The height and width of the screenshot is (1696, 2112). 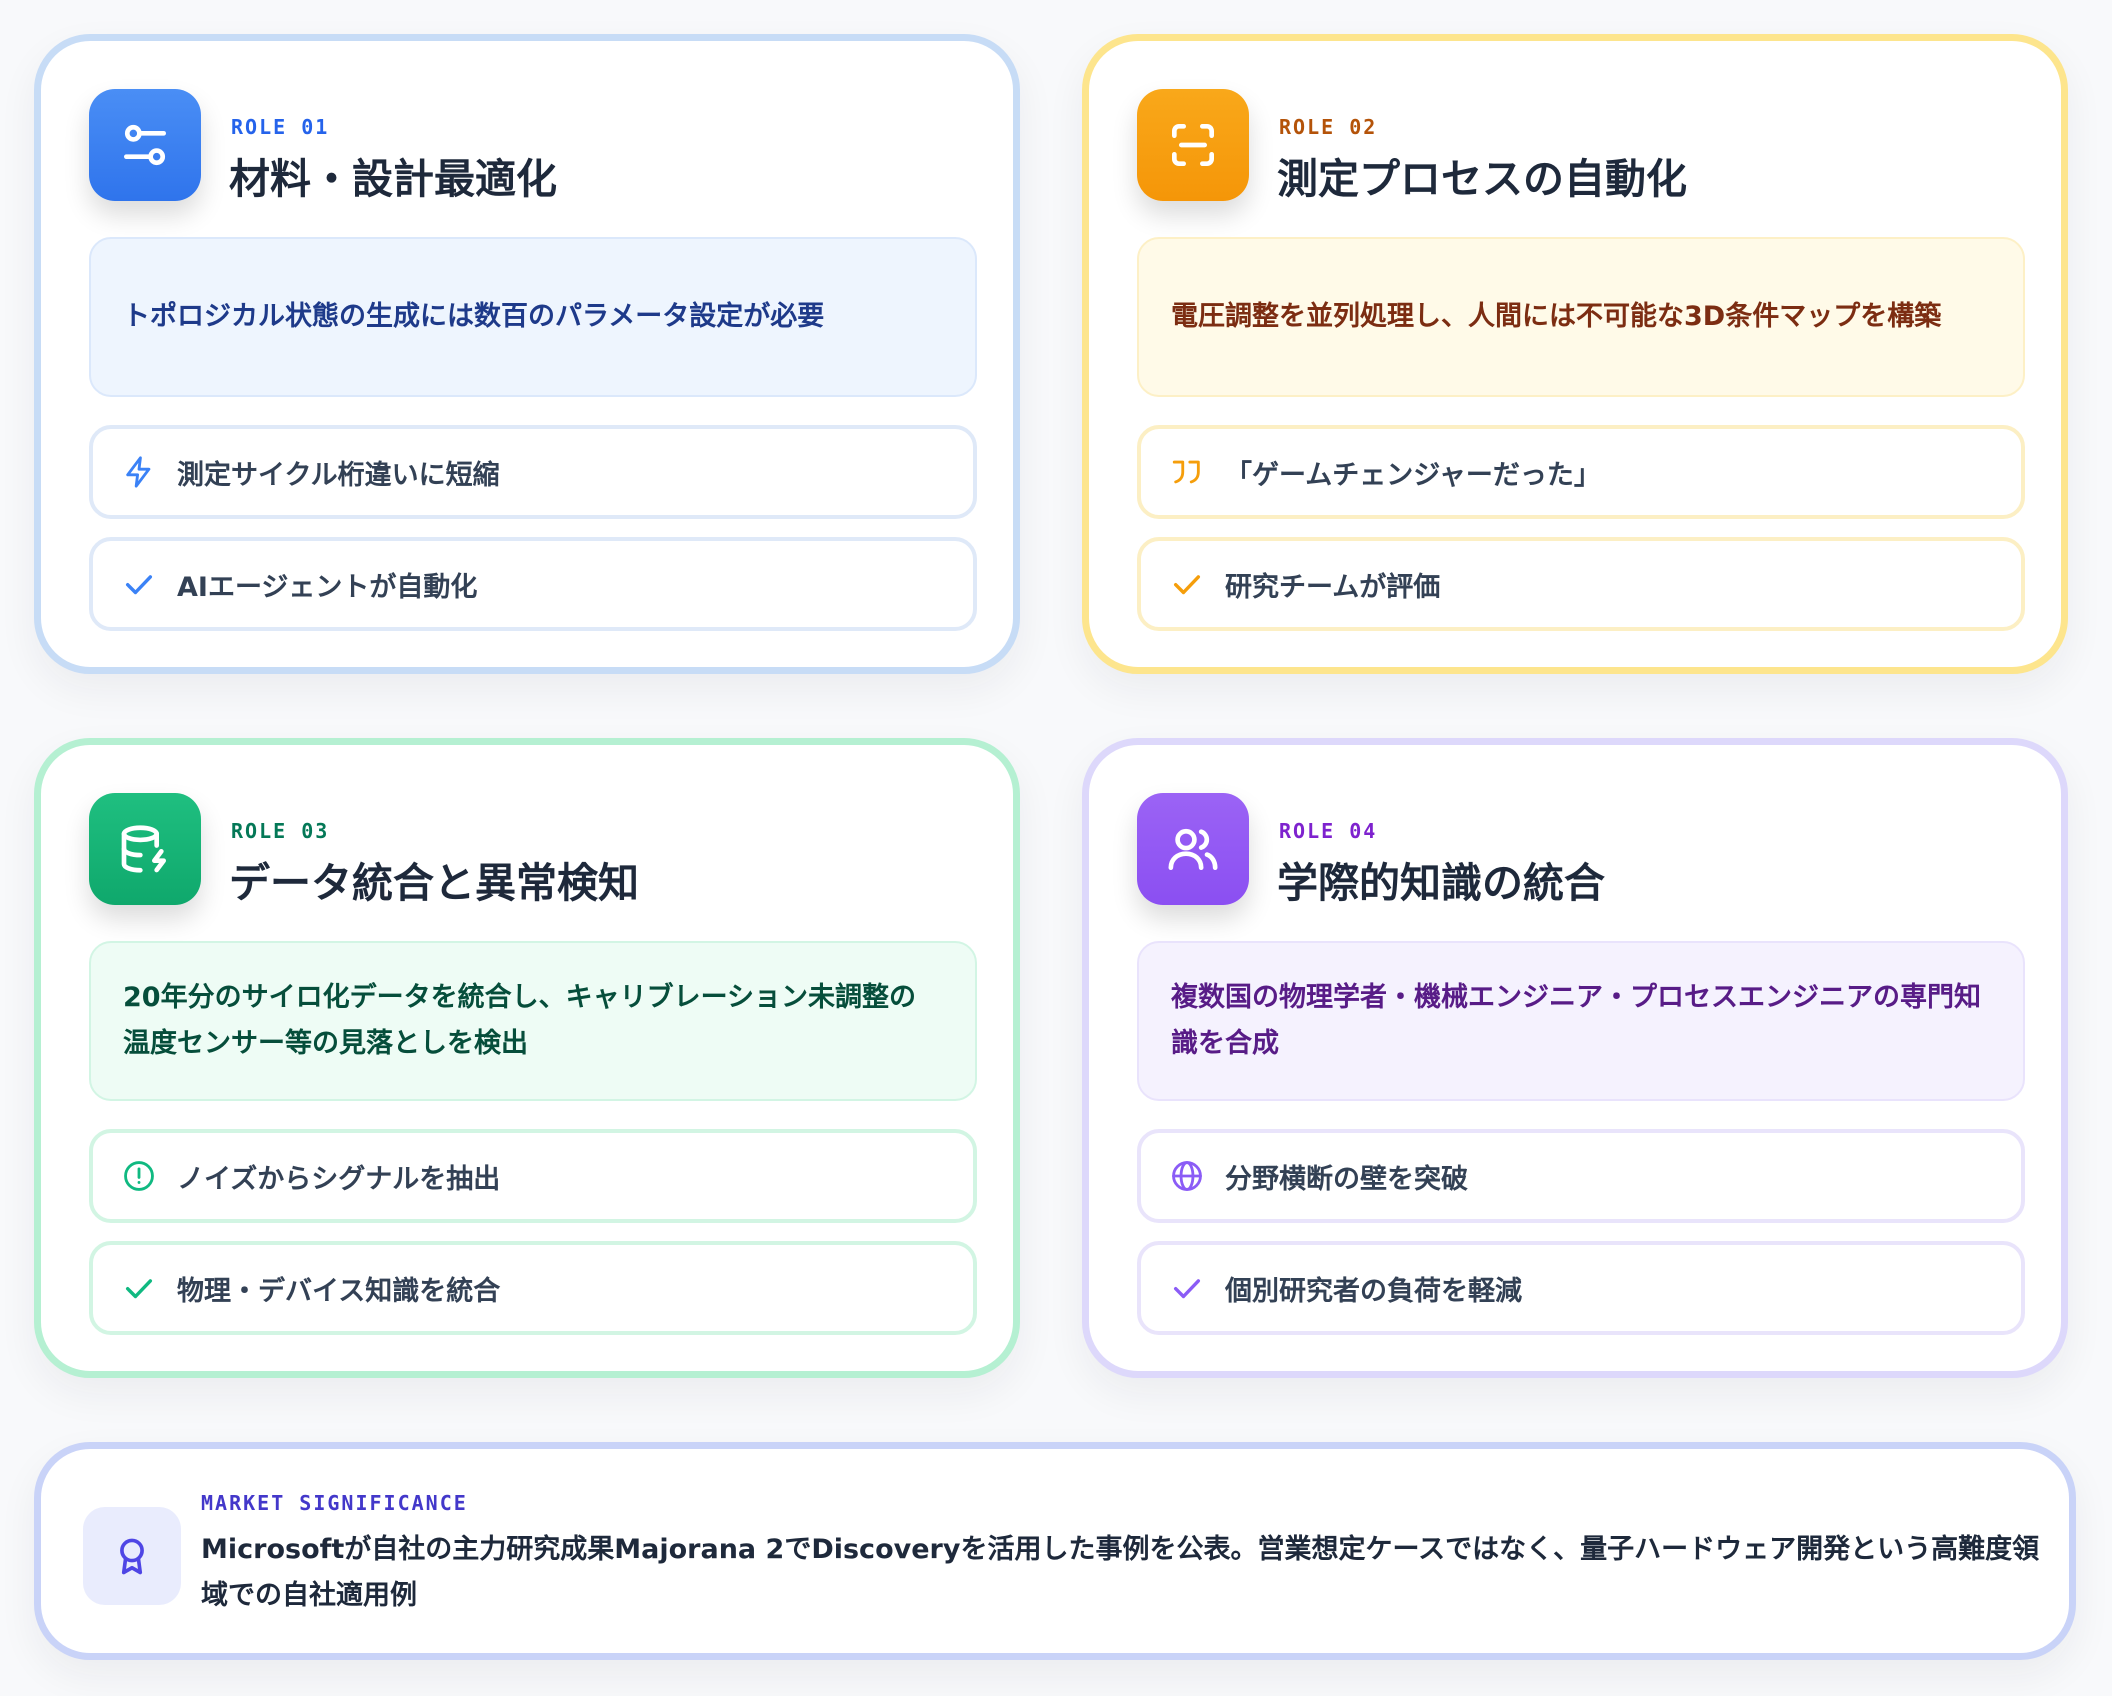 What do you see at coordinates (280, 831) in the screenshot?
I see `role-label: ROLE 03` at bounding box center [280, 831].